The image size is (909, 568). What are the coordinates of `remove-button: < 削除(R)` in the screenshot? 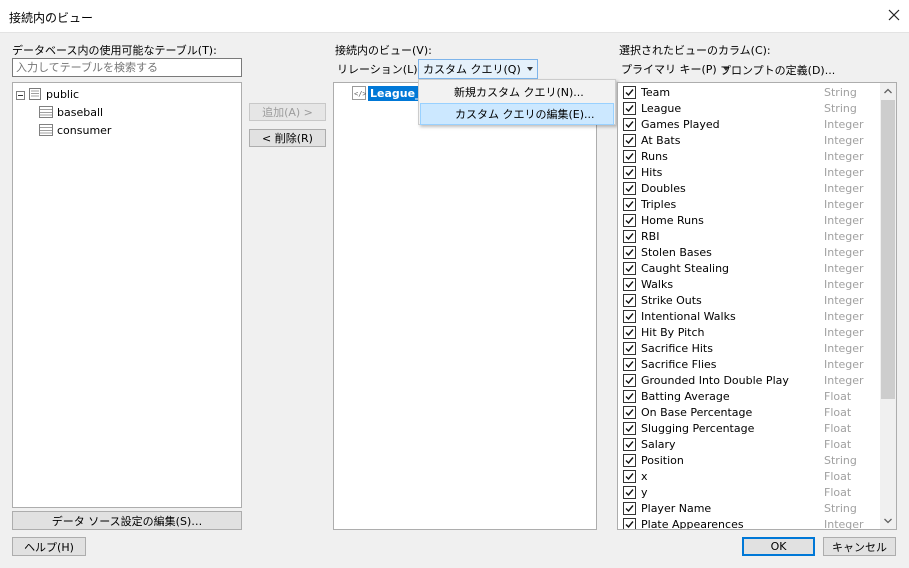 It's located at (287, 138).